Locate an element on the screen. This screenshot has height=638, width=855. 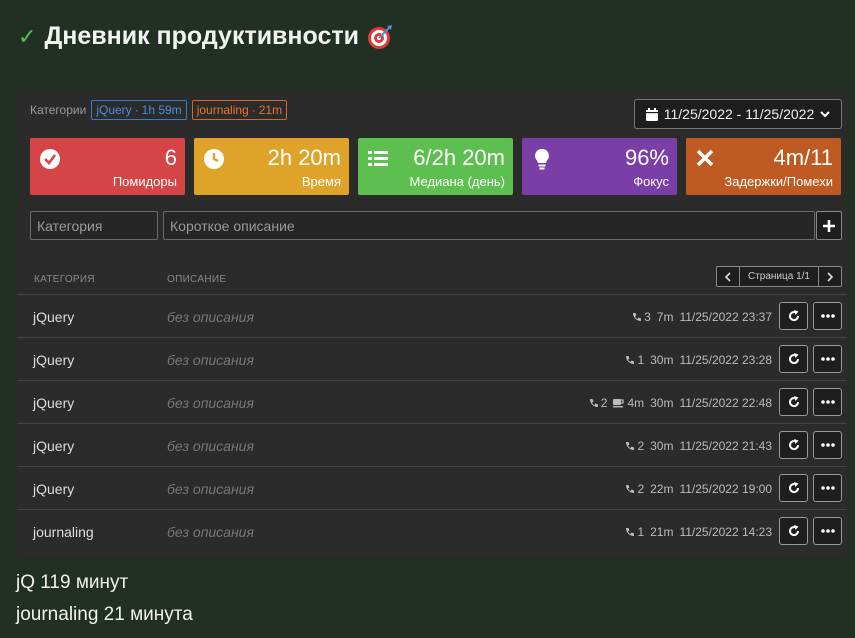
x-icon is located at coordinates (705, 158).